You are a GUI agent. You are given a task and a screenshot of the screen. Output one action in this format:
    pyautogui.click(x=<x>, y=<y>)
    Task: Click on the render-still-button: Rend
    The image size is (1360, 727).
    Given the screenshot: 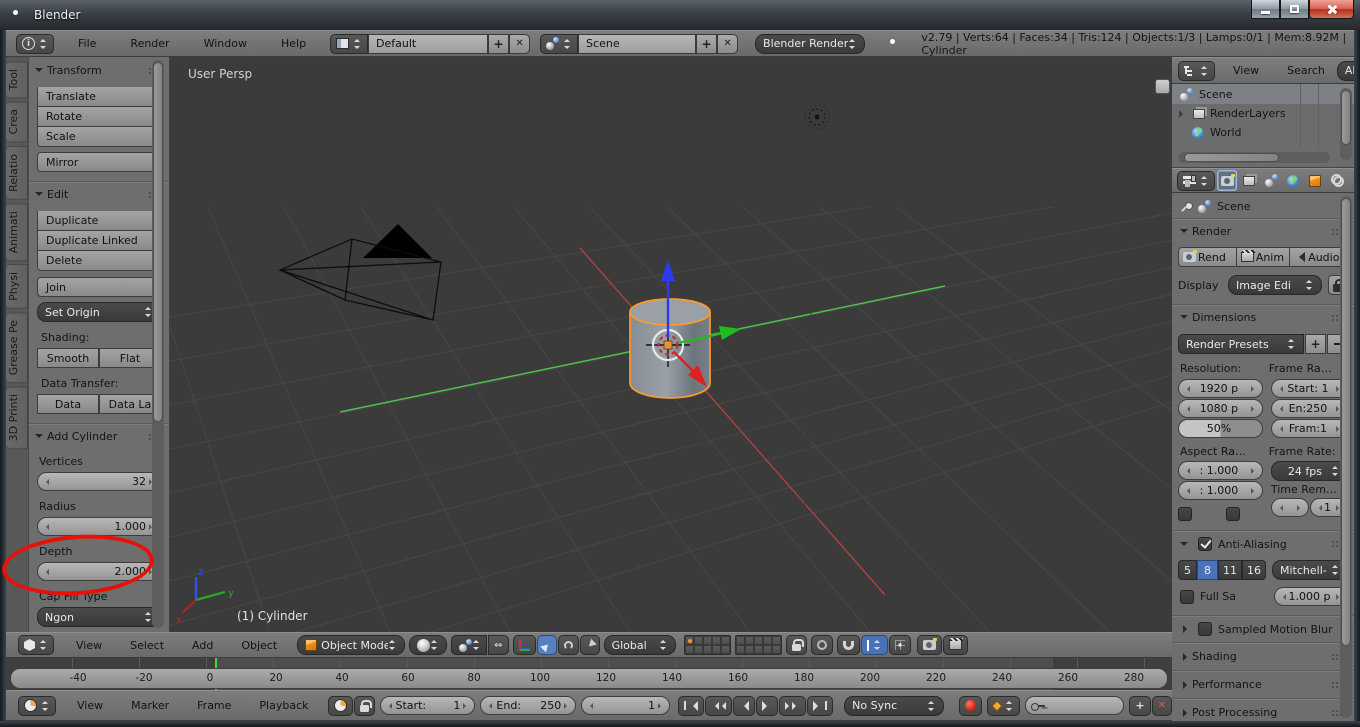 What is the action you would take?
    pyautogui.click(x=1207, y=257)
    